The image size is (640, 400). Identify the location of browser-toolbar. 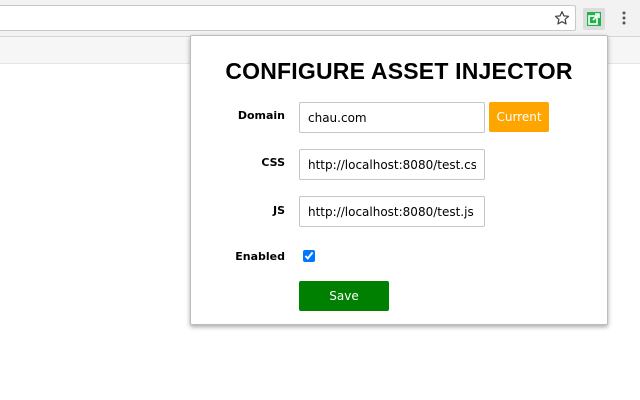
(320, 18).